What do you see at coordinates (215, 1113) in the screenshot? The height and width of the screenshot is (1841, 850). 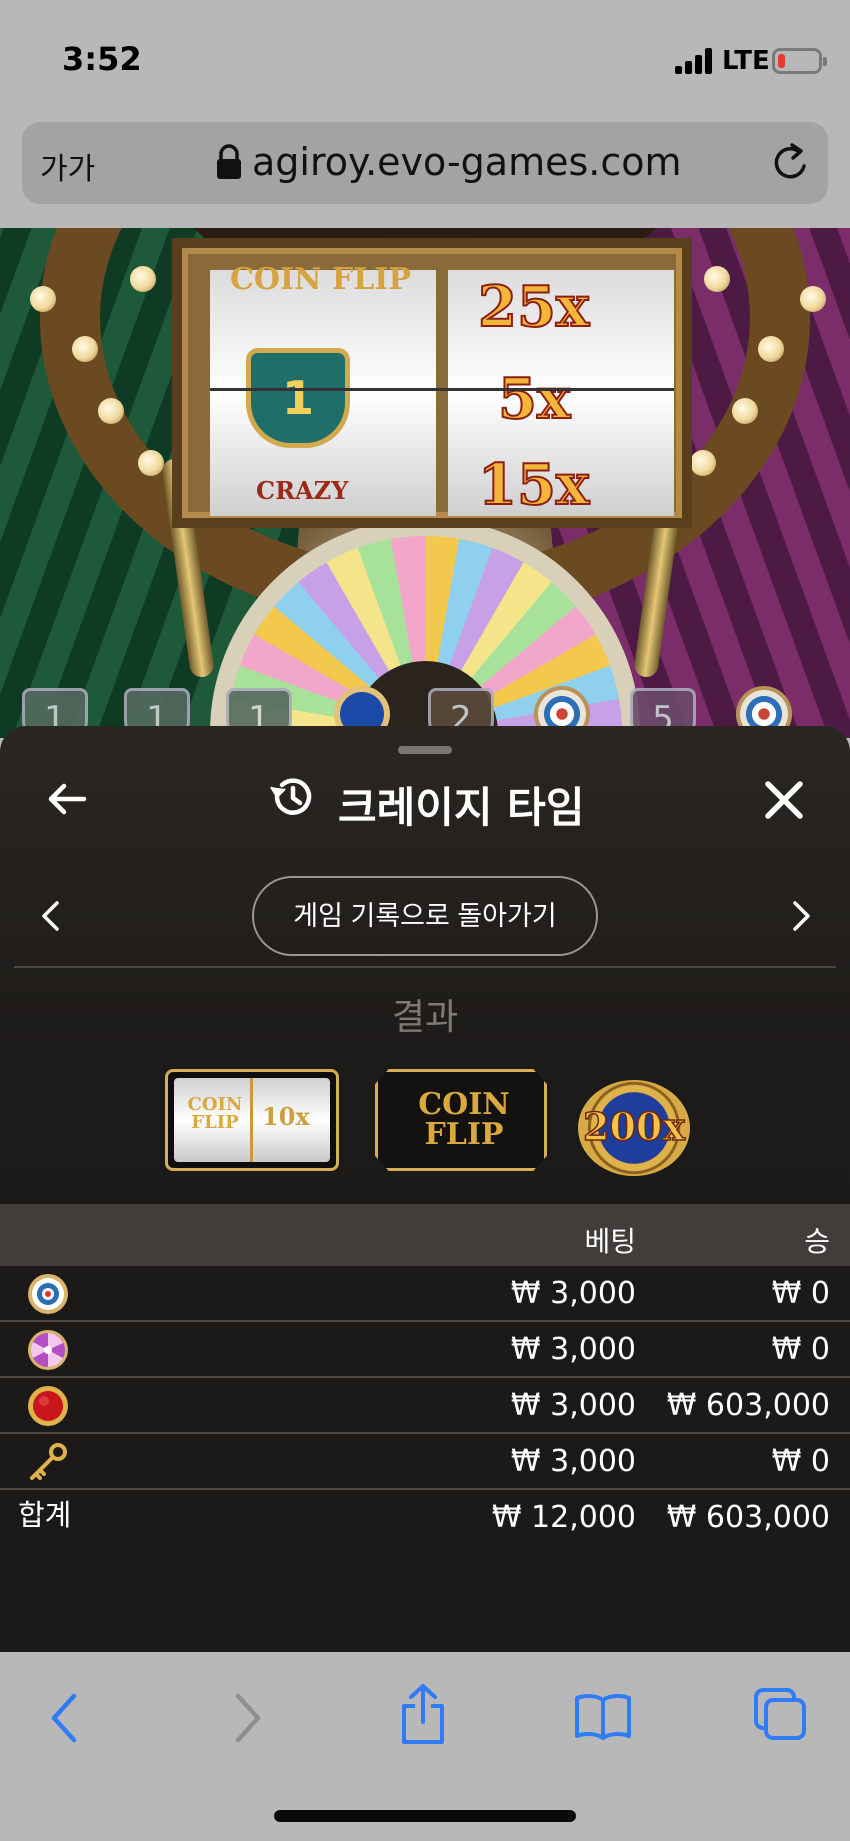 I see `result-slot-coinflip: COIN FLIP` at bounding box center [215, 1113].